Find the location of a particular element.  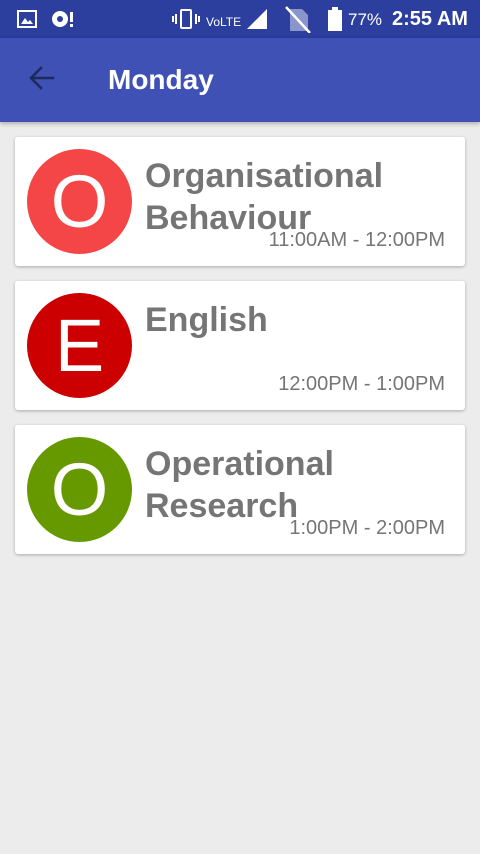

no-sim-icon is located at coordinates (298, 21).